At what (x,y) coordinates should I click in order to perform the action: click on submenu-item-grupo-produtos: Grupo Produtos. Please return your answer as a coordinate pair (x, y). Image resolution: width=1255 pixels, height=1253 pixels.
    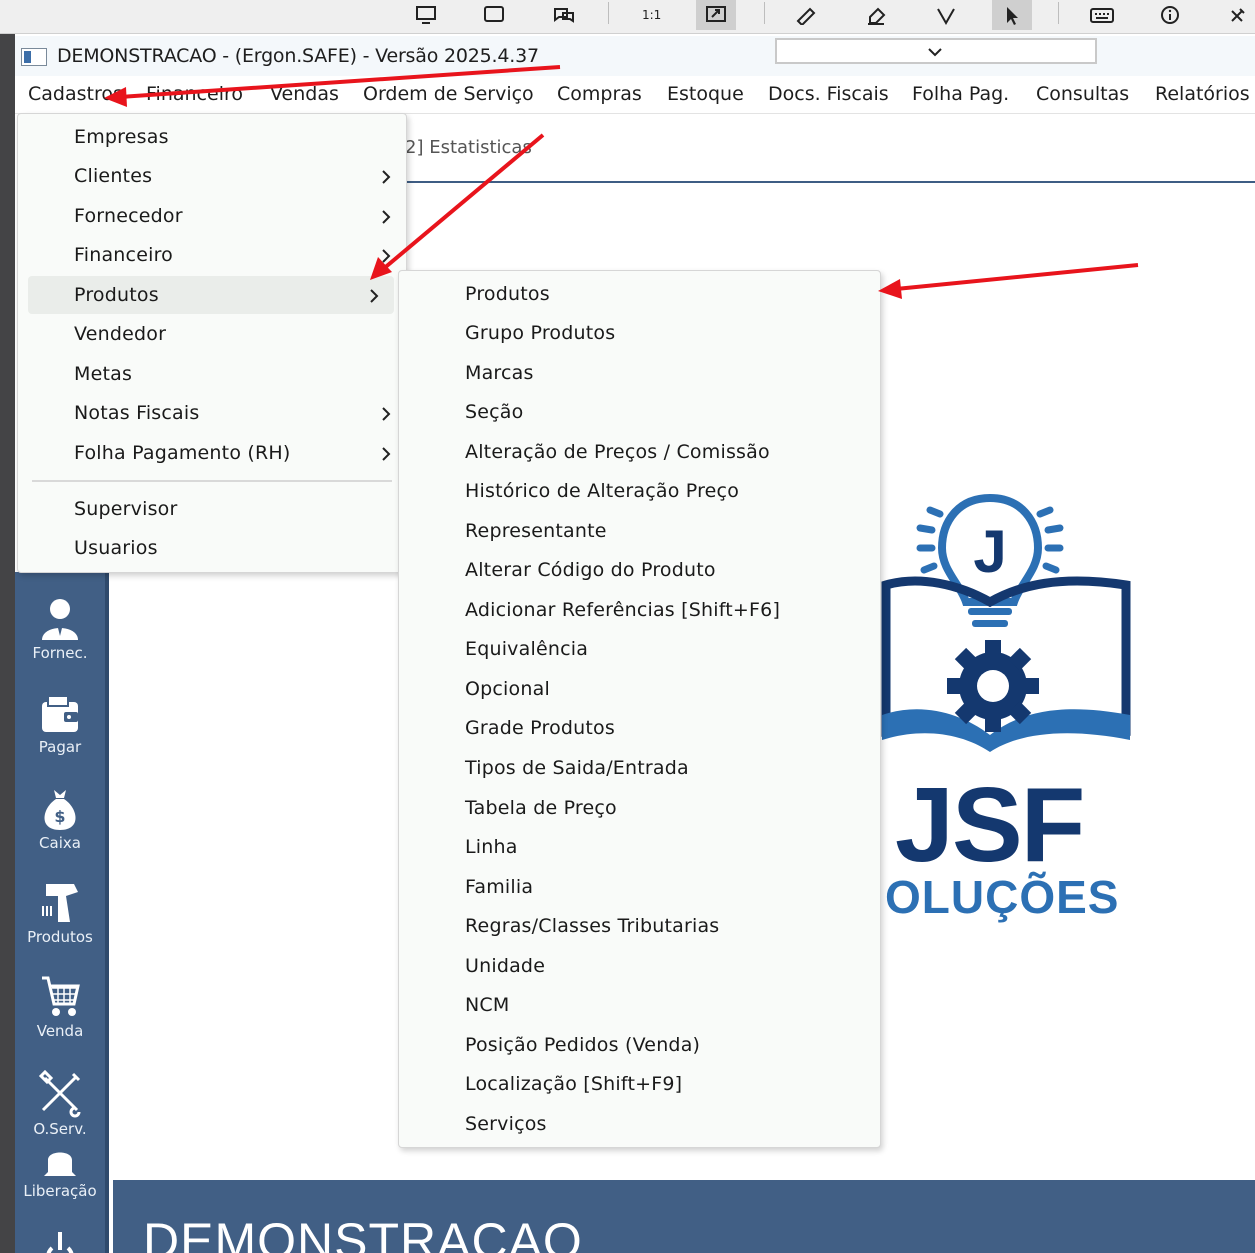
    Looking at the image, I should click on (639, 333).